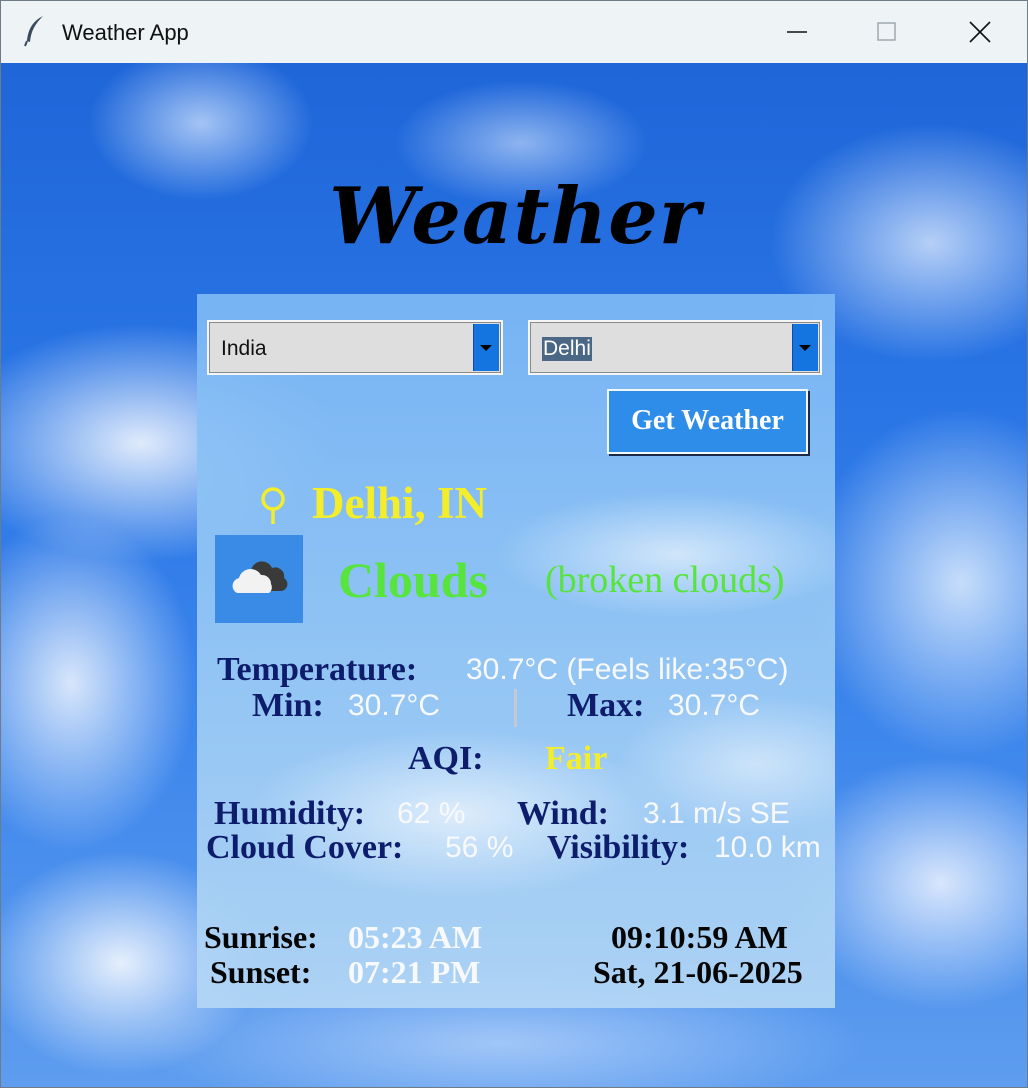 The image size is (1028, 1088). Describe the element at coordinates (699, 937) in the screenshot. I see `current-time: 09:10:59 AM` at that location.